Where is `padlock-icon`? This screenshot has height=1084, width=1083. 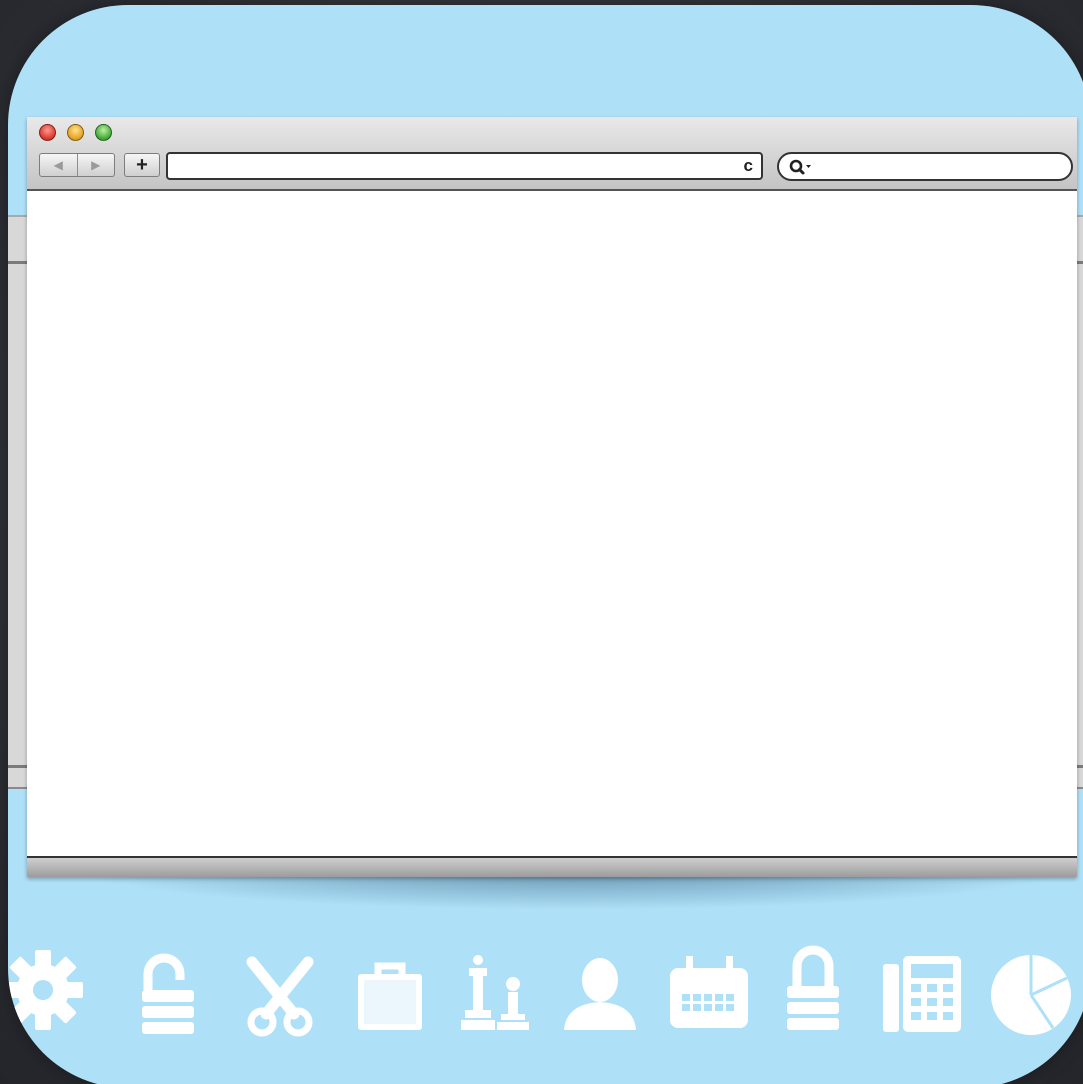
padlock-icon is located at coordinates (813, 990).